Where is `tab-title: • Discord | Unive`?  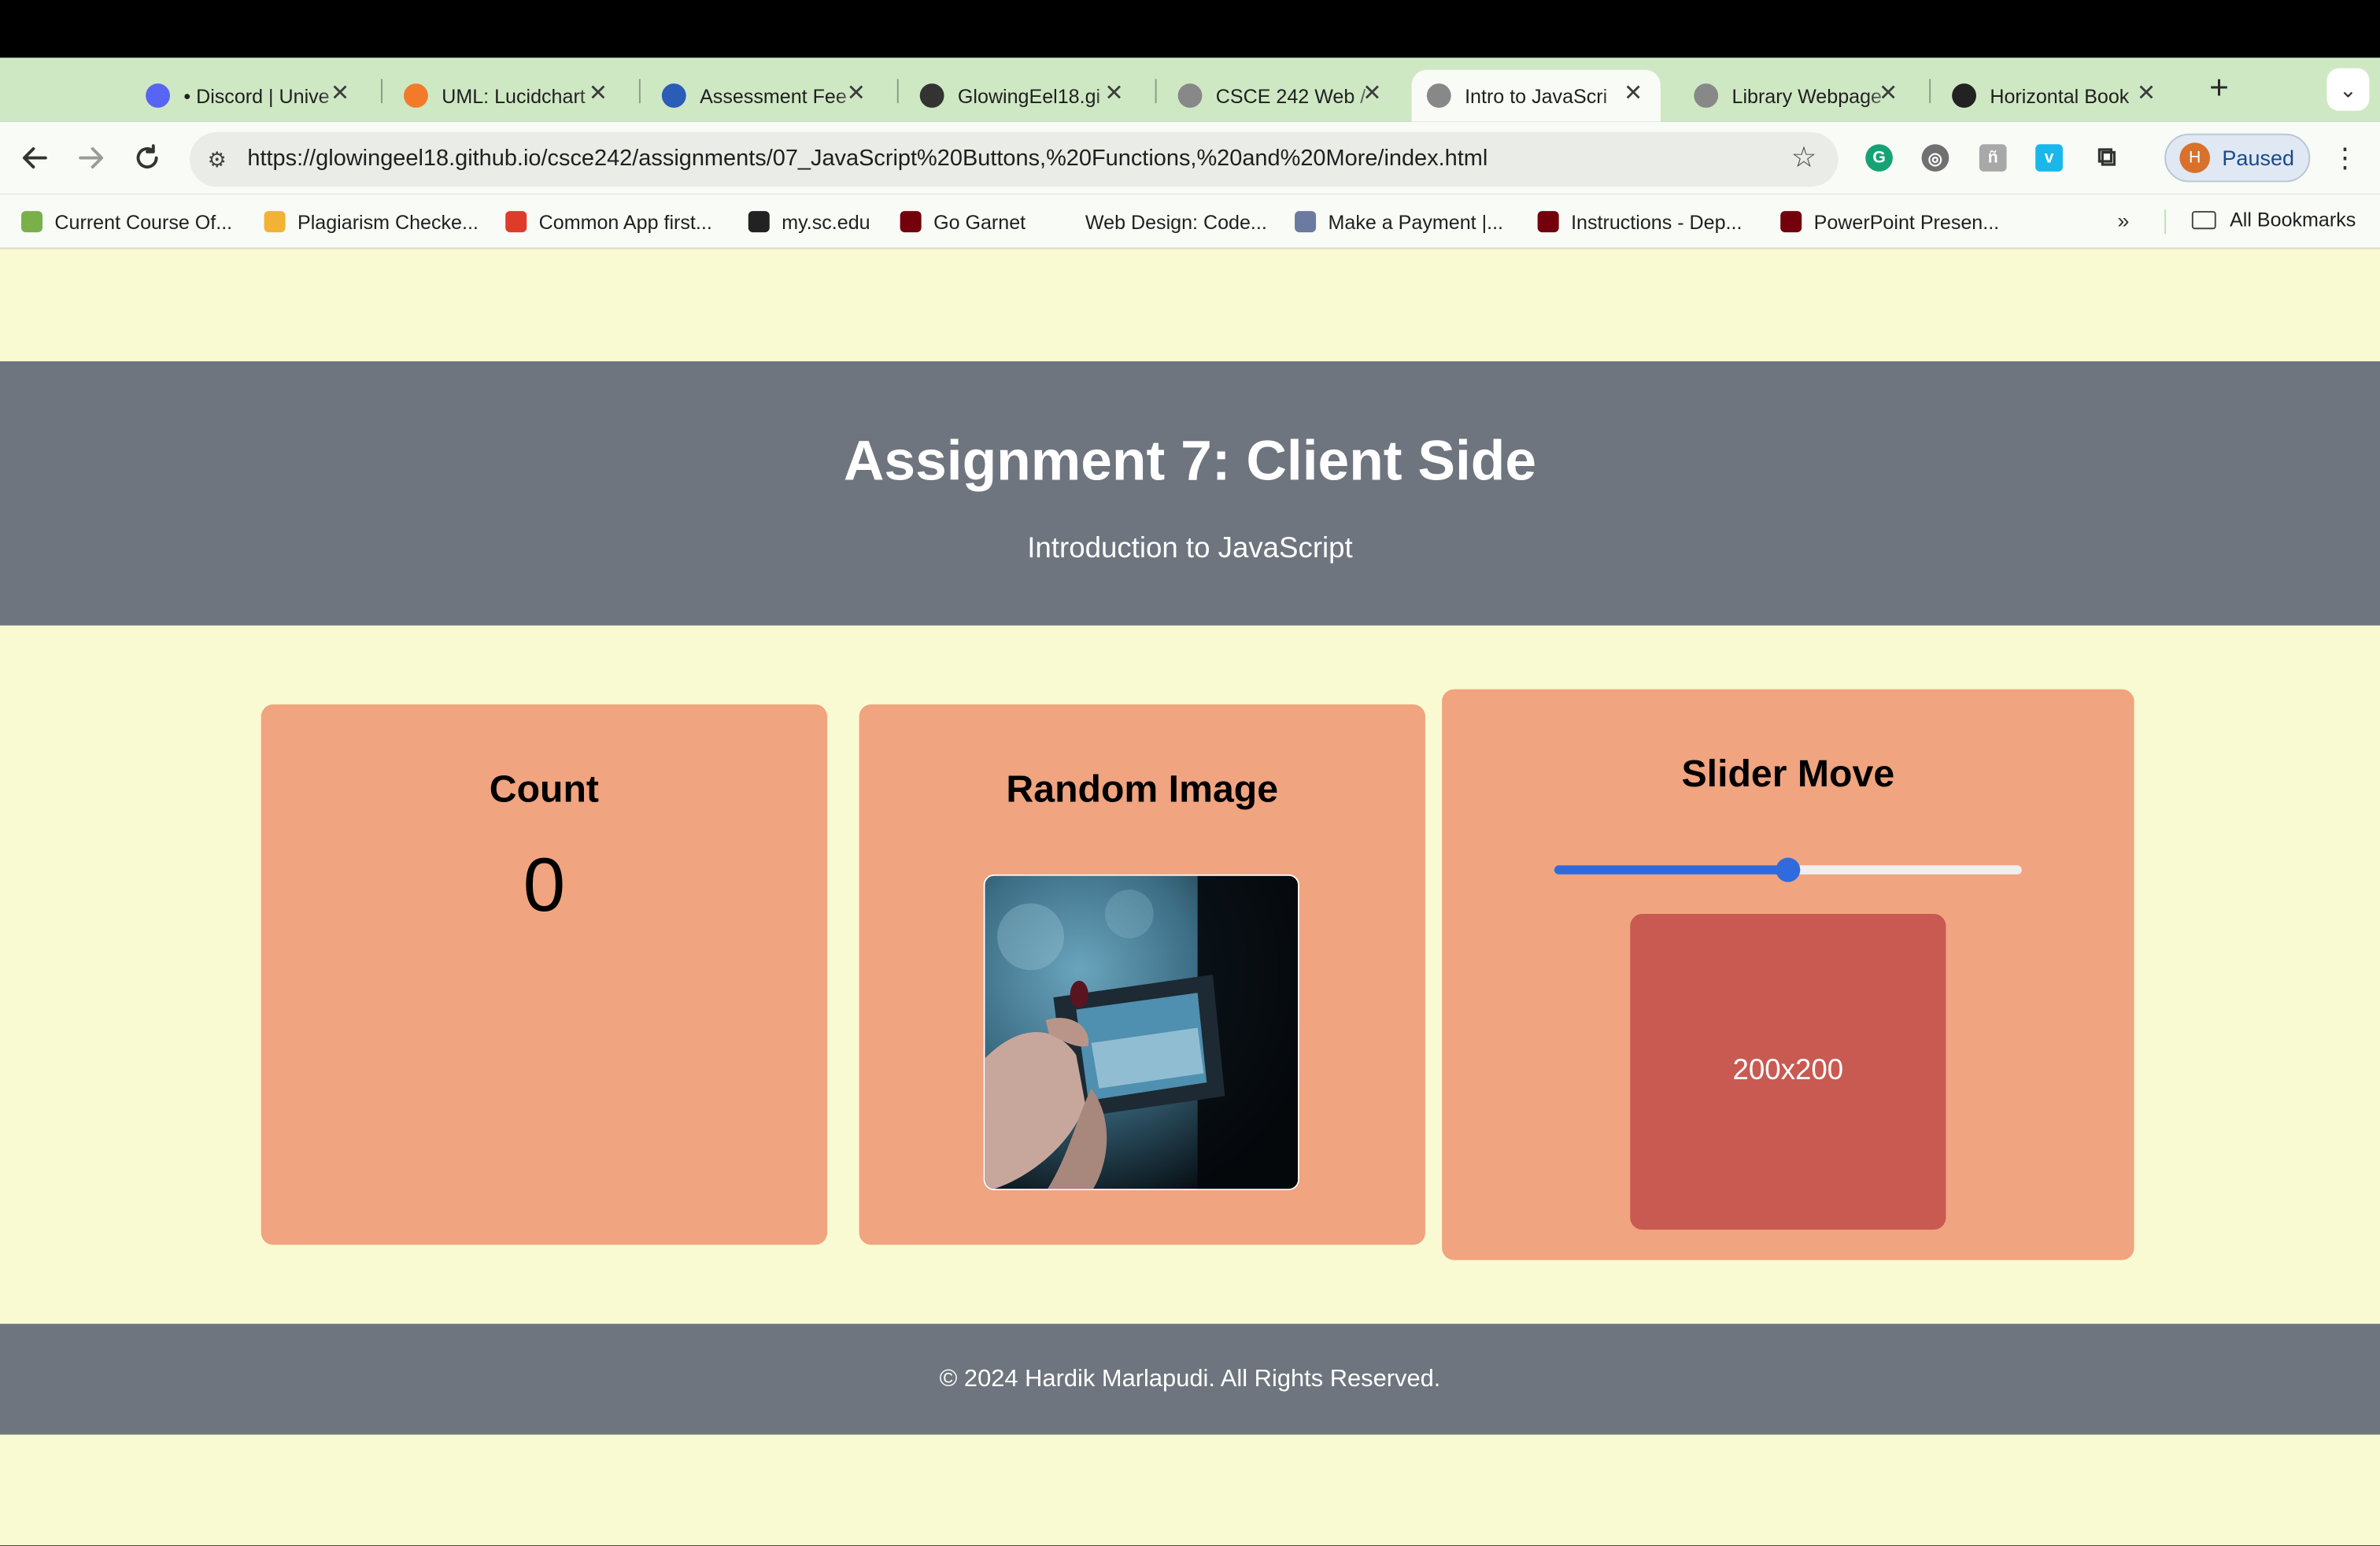 tab-title: • Discord | Unive is located at coordinates (256, 96).